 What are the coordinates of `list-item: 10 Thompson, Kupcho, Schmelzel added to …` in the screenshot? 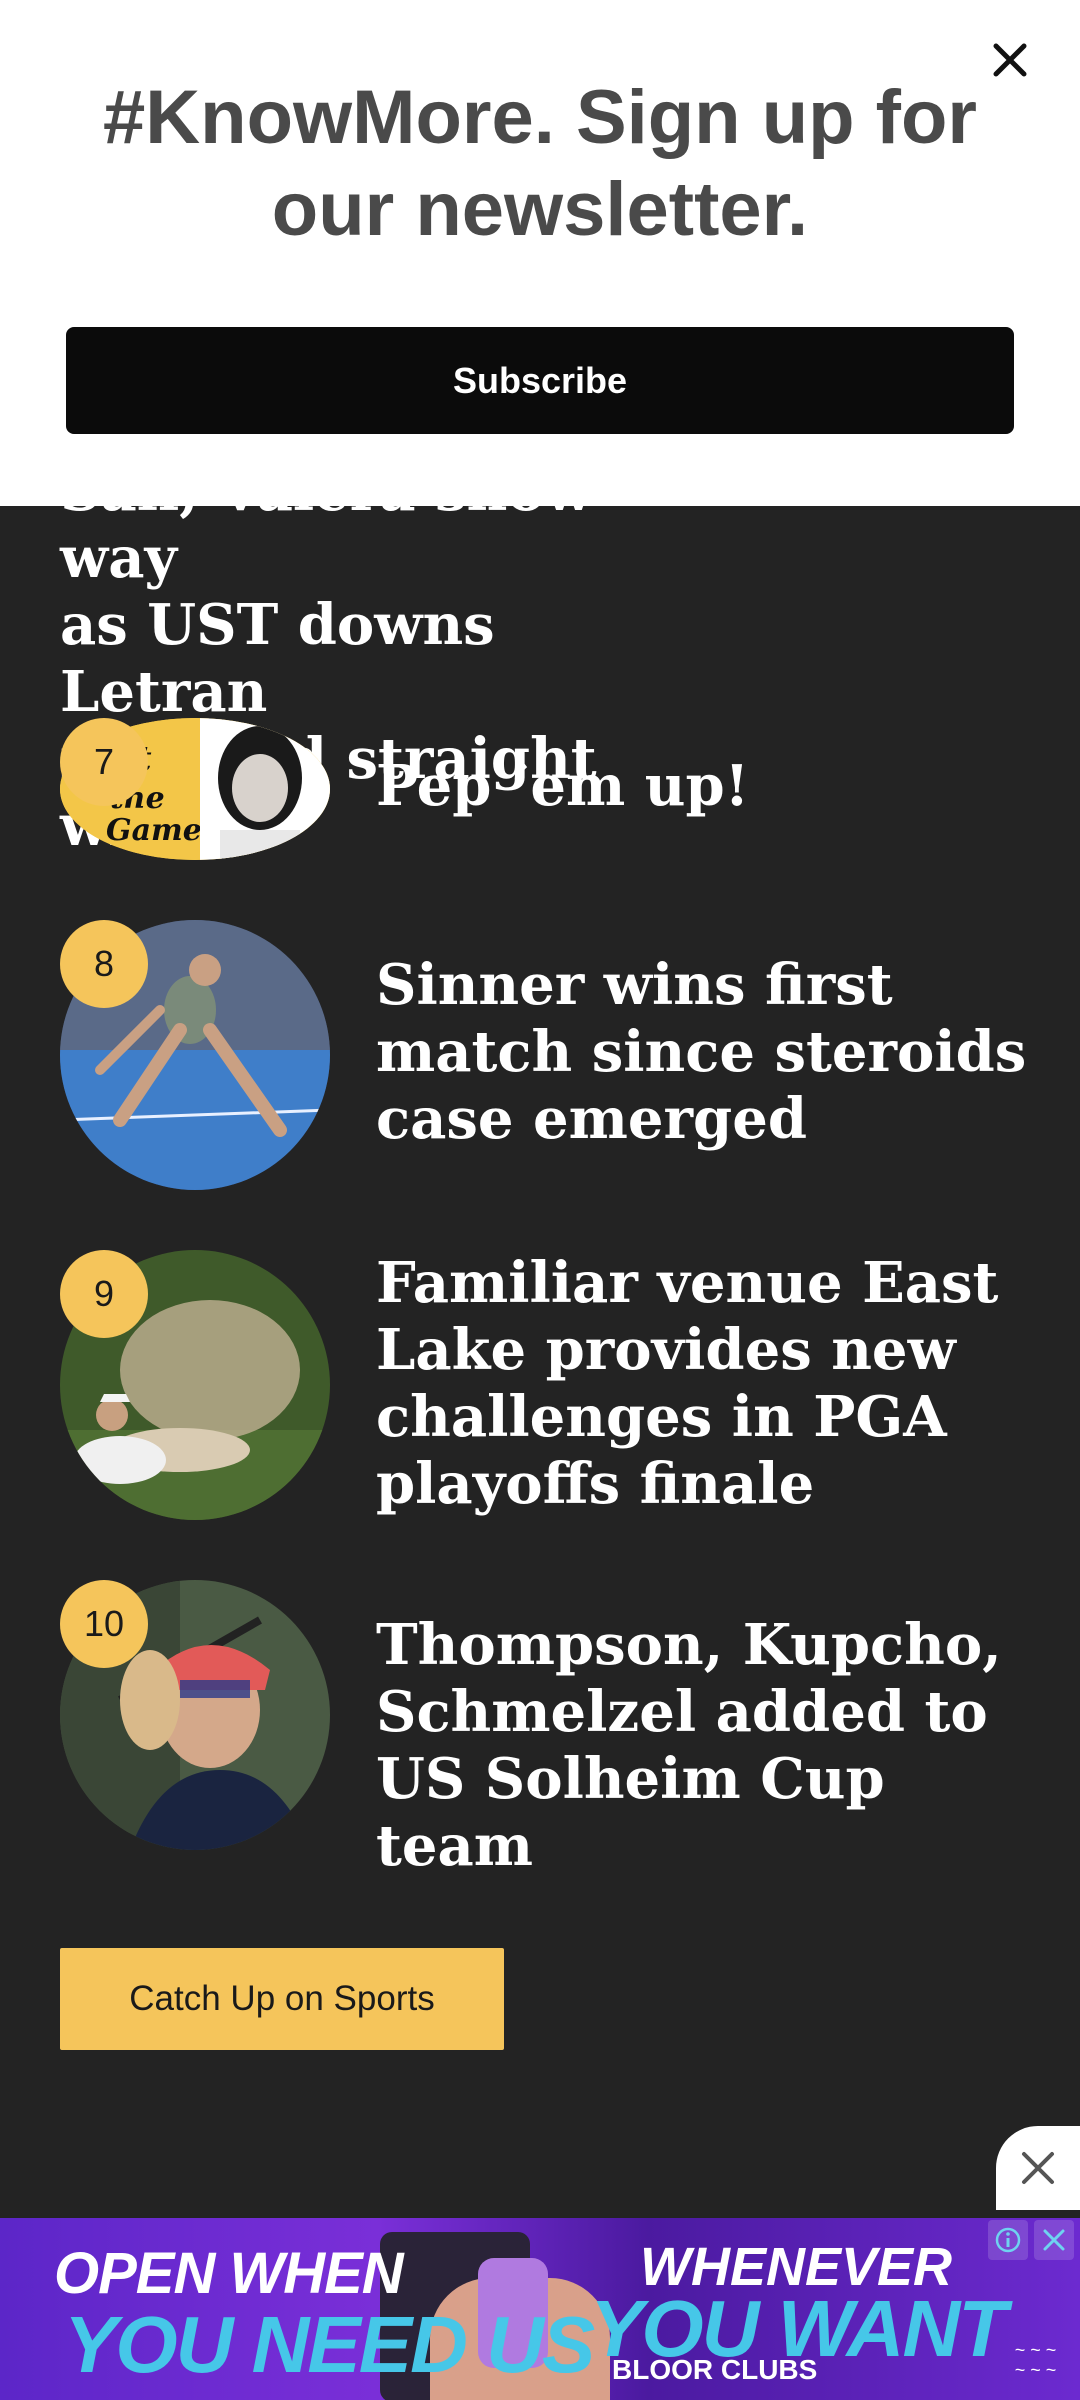 It's located at (540, 1729).